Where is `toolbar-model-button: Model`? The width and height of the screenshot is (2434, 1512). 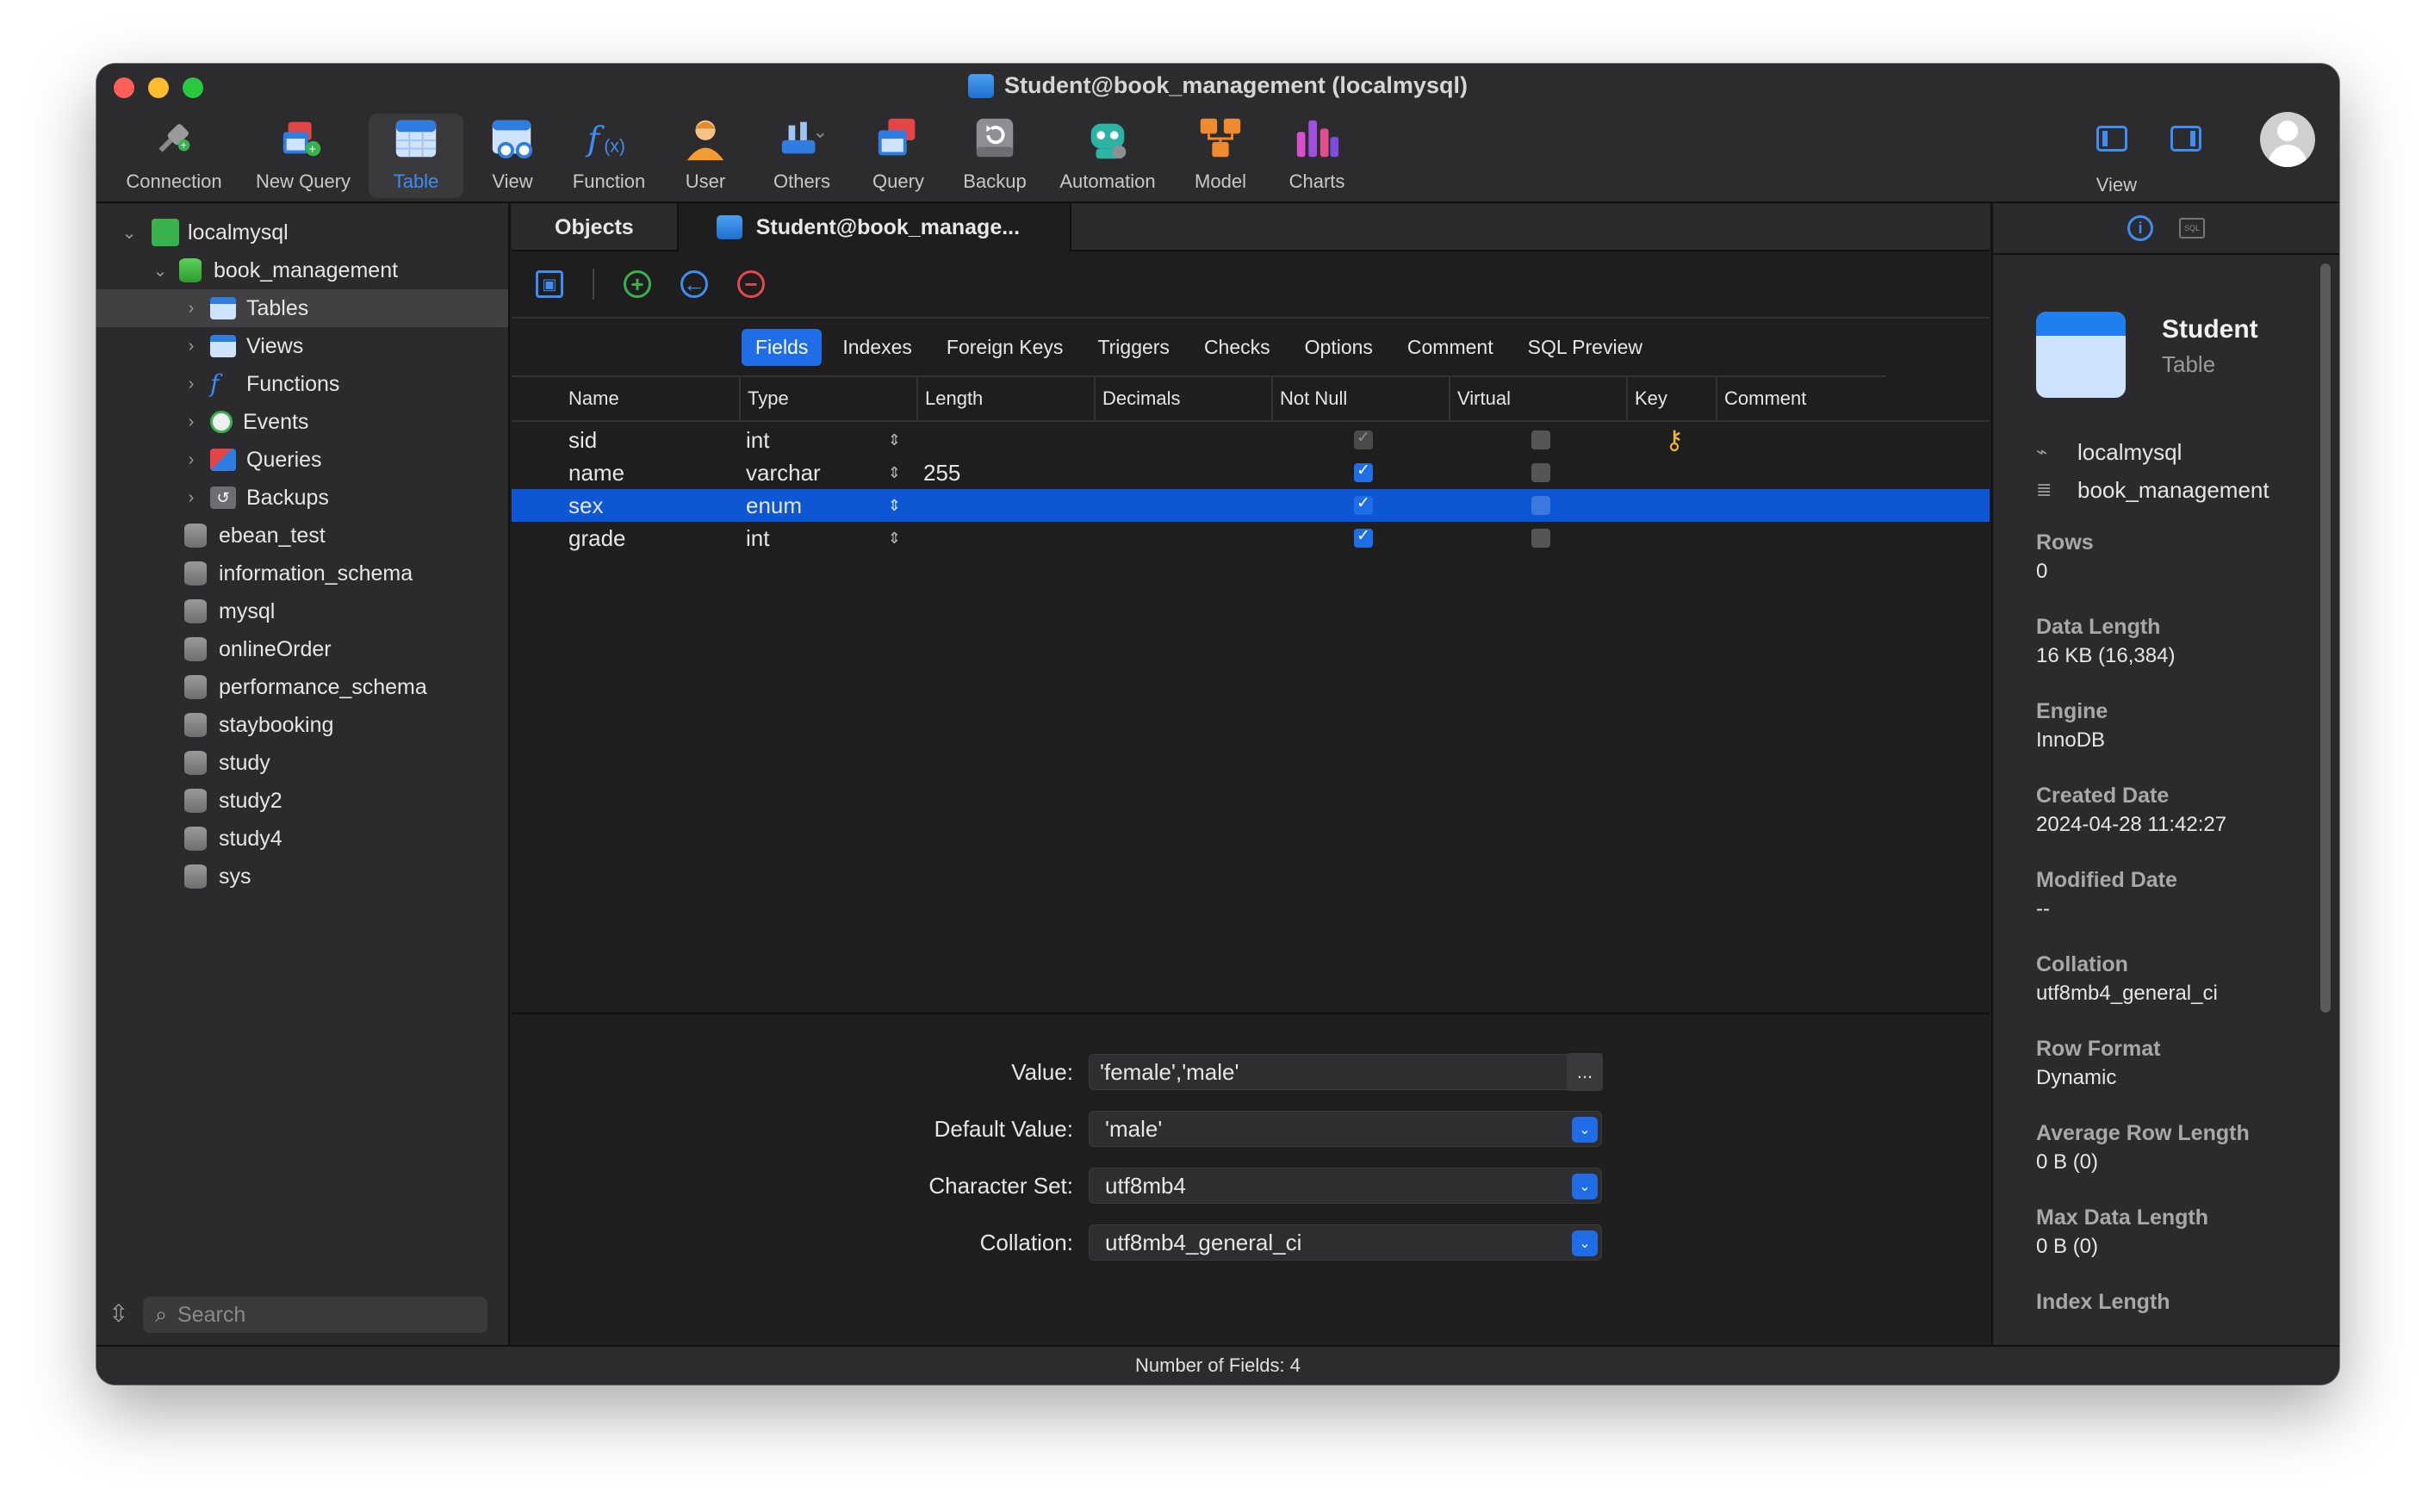
toolbar-model-button: Model is located at coordinates (1220, 156).